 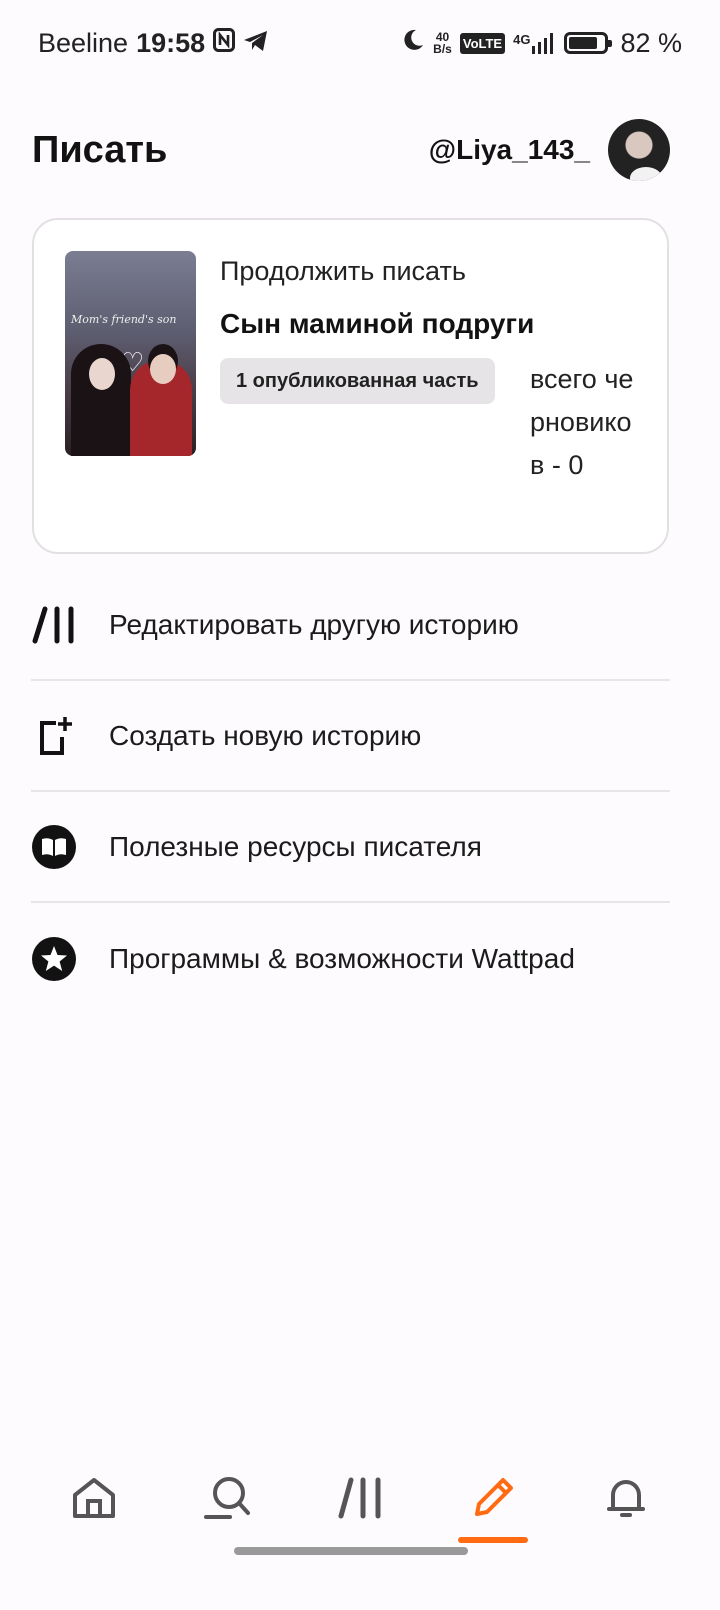 I want to click on star-icon, so click(x=54, y=959).